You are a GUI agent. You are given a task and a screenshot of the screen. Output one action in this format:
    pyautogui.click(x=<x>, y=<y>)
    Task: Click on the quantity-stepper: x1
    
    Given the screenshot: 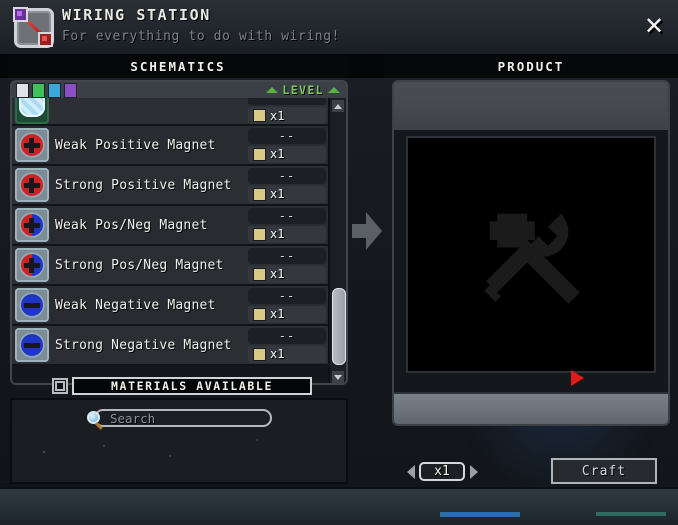 What is the action you would take?
    pyautogui.click(x=442, y=471)
    